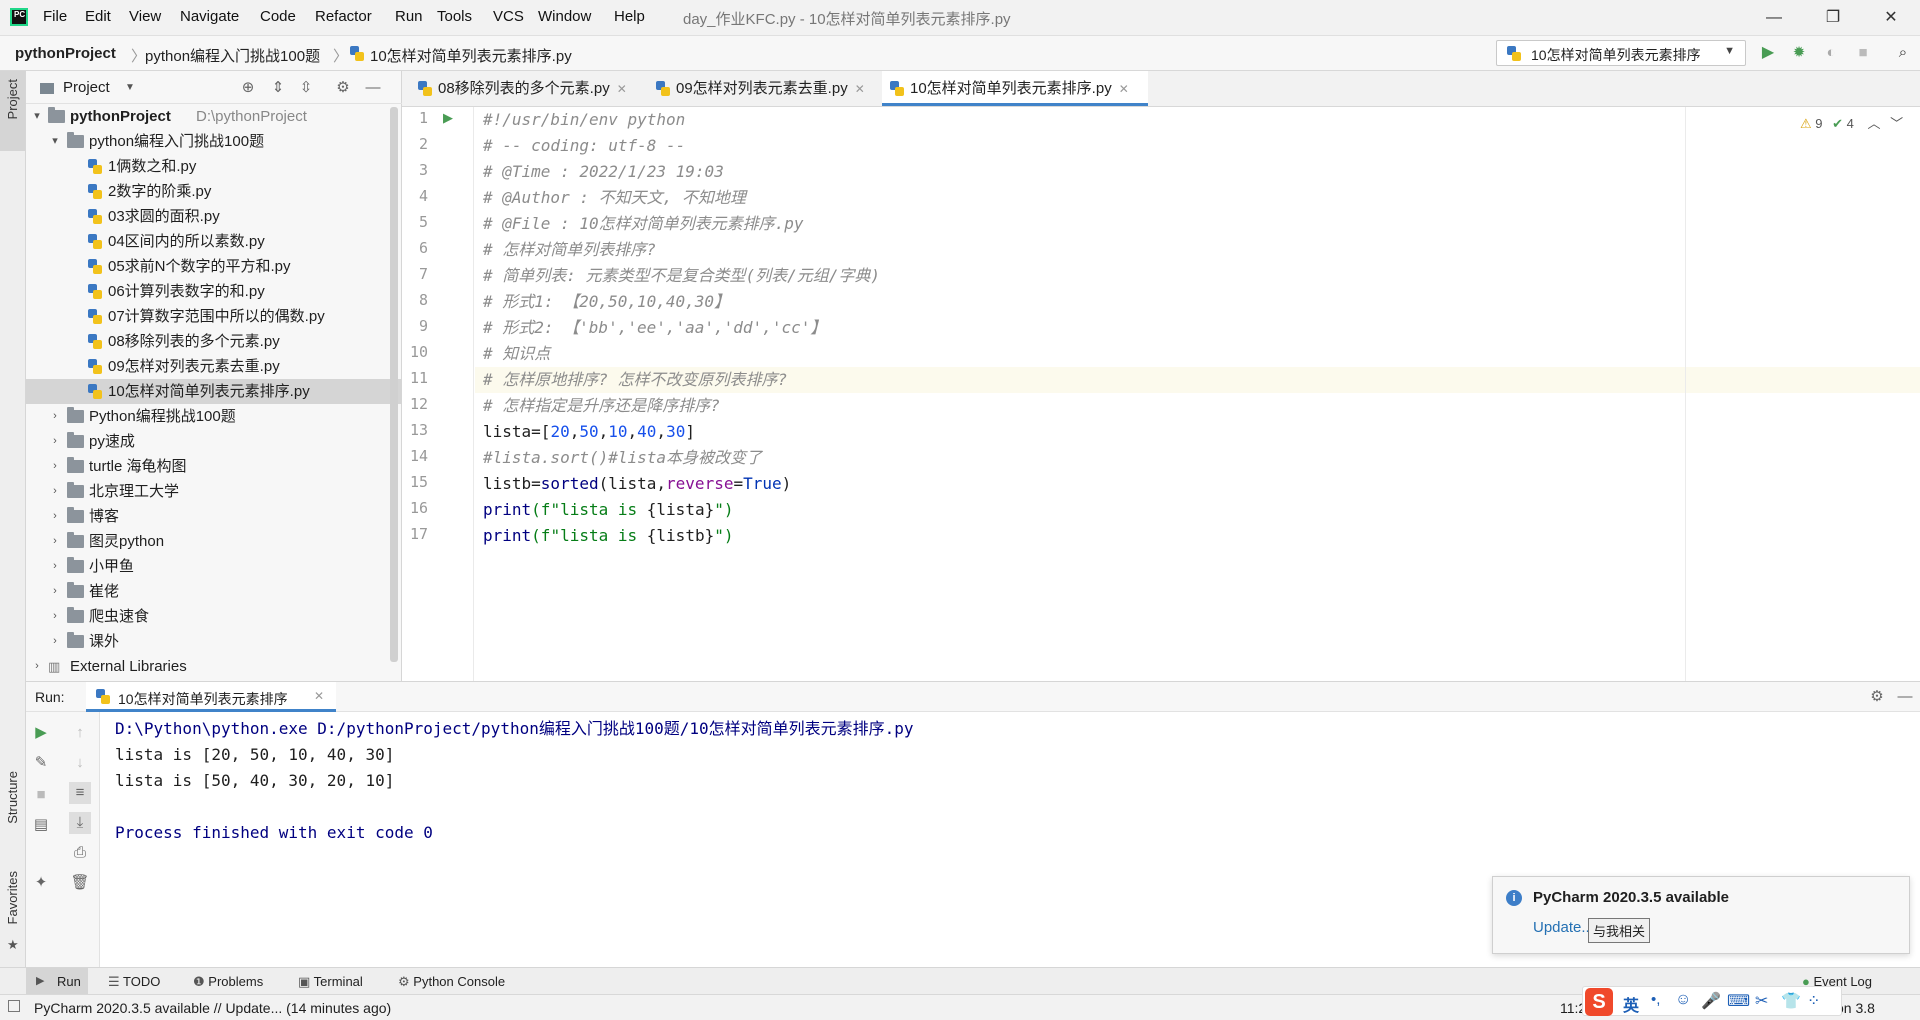 This screenshot has height=1020, width=1920. I want to click on wrench-icon: ✎, so click(41, 763).